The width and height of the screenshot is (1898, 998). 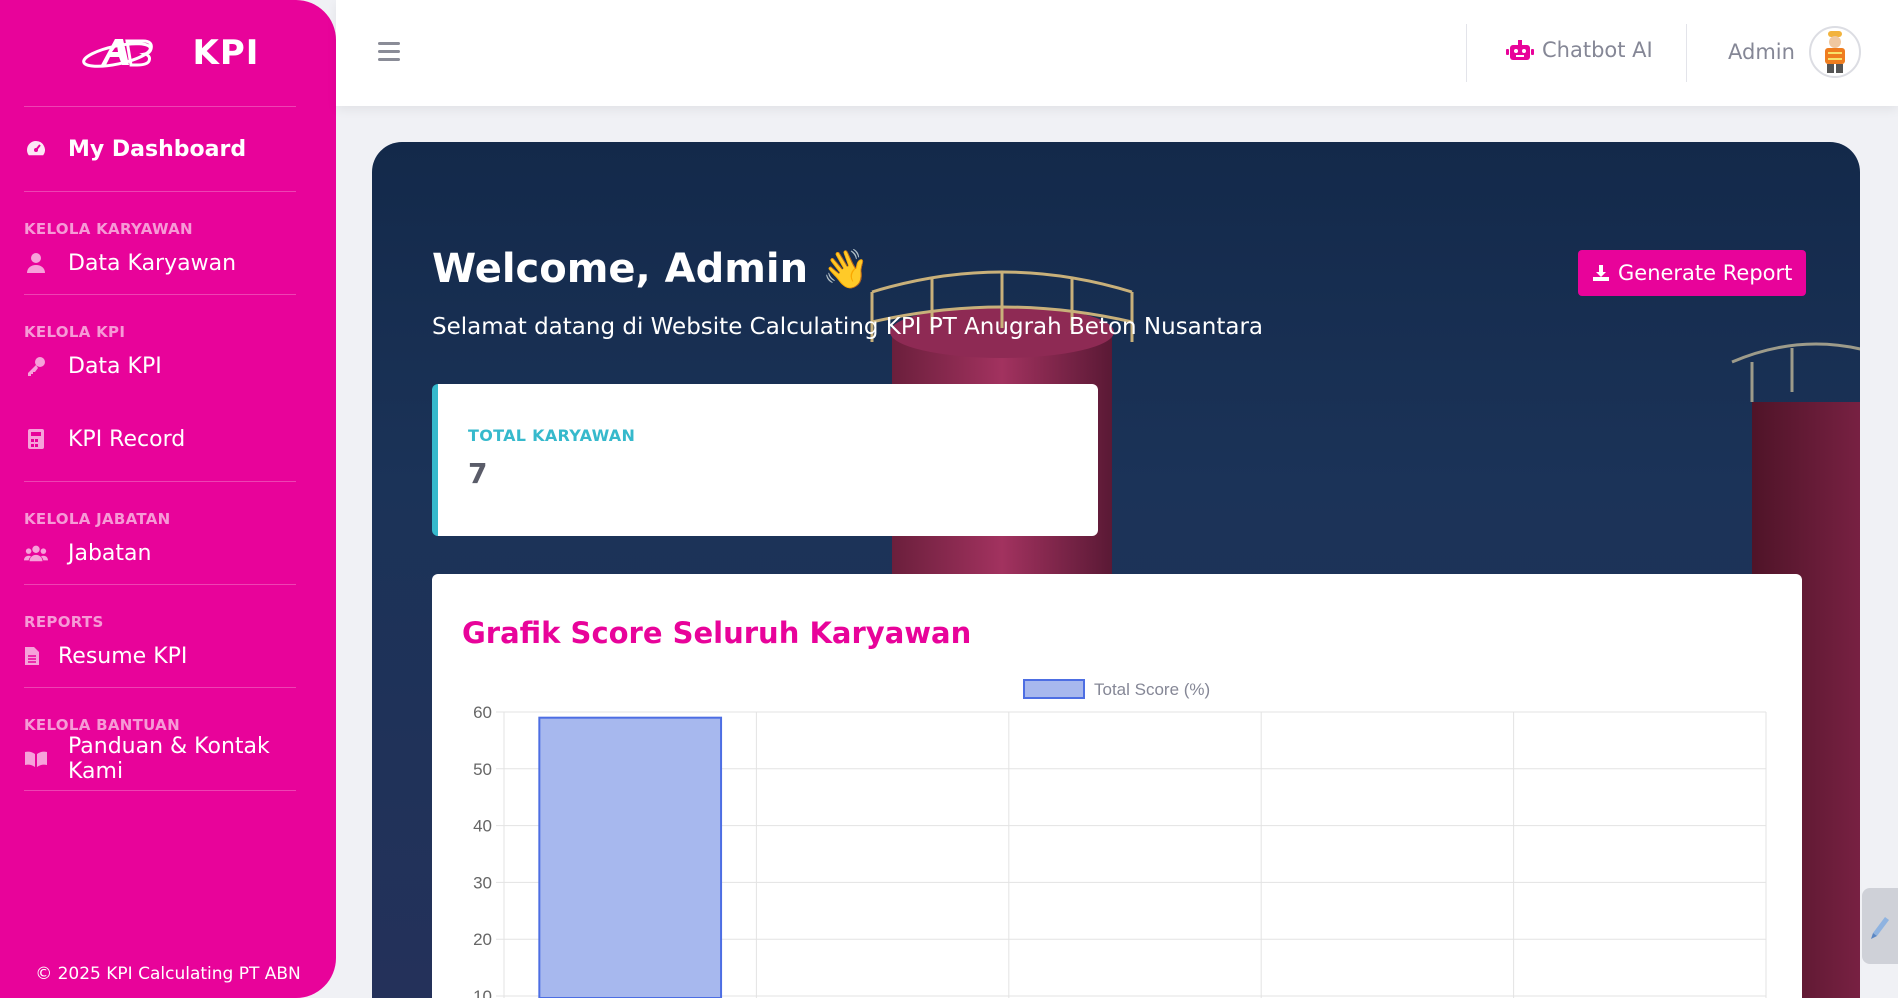 What do you see at coordinates (36, 439) in the screenshot?
I see `calculator-icon` at bounding box center [36, 439].